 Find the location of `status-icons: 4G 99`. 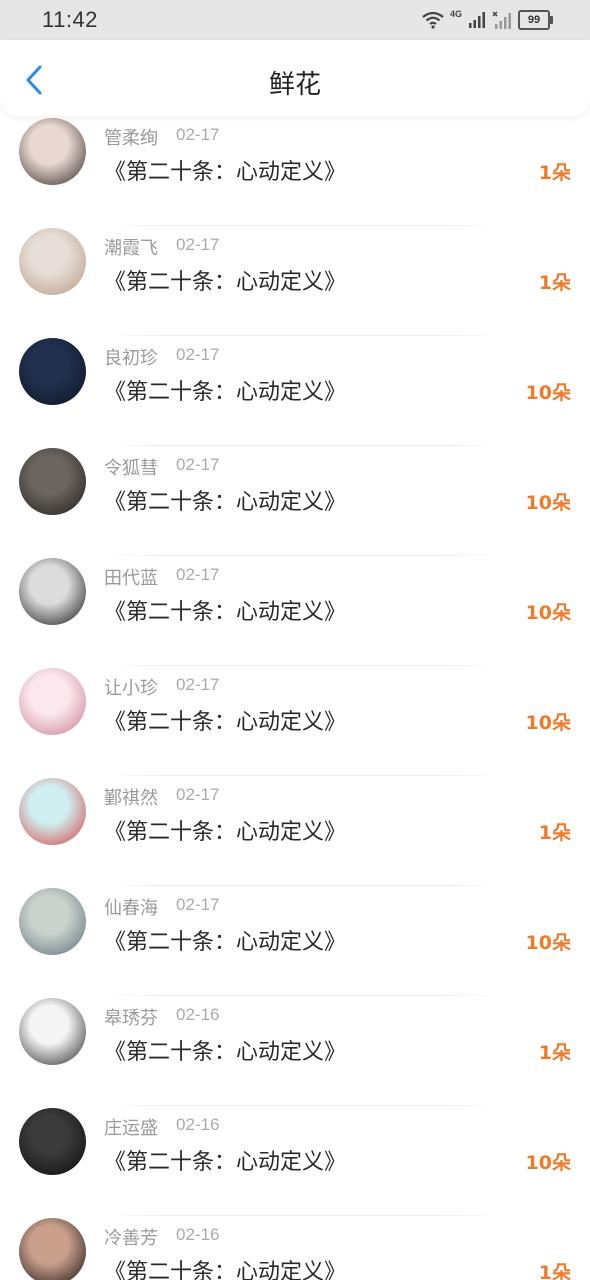

status-icons: 4G 99 is located at coordinates (487, 19).